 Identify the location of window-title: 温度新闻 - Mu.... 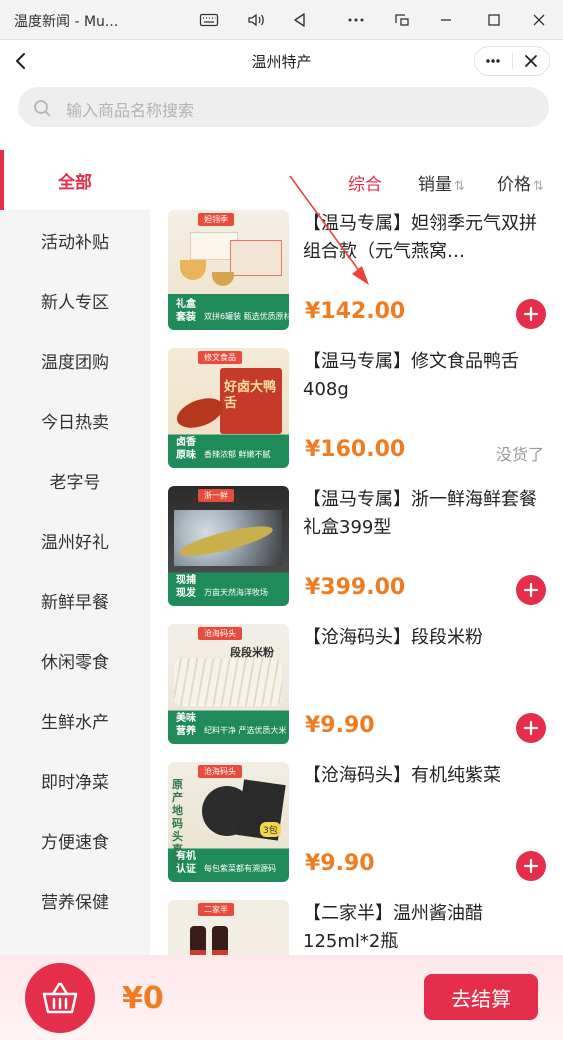
(66, 22).